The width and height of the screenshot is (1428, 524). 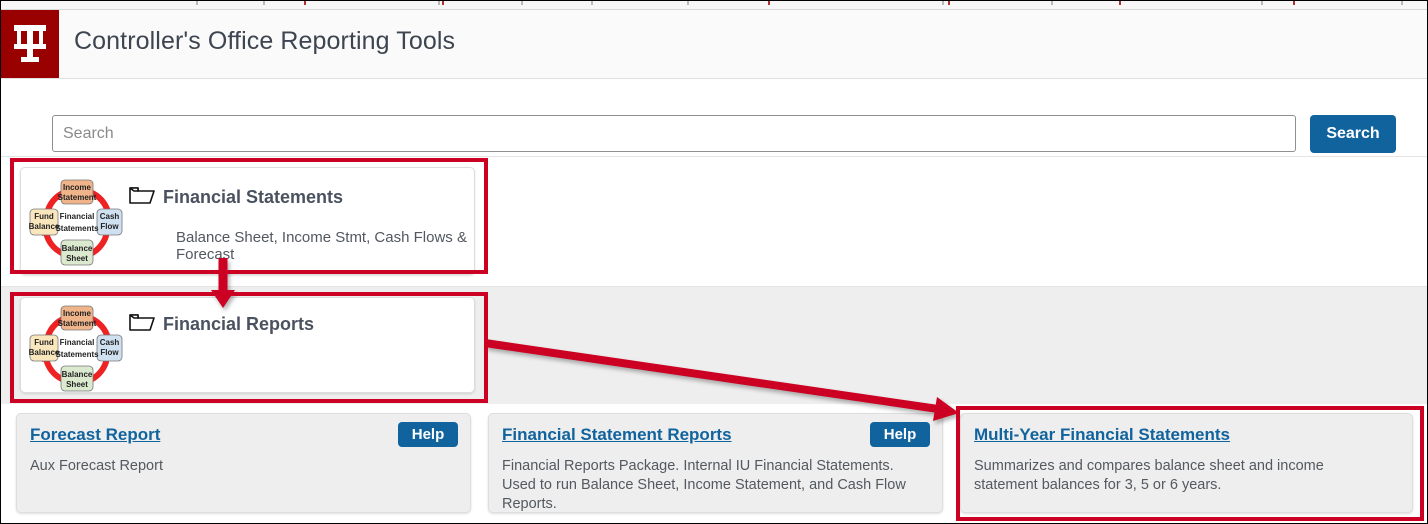 What do you see at coordinates (1102, 435) in the screenshot?
I see `report-title-link: Multi-Year Financial Statements` at bounding box center [1102, 435].